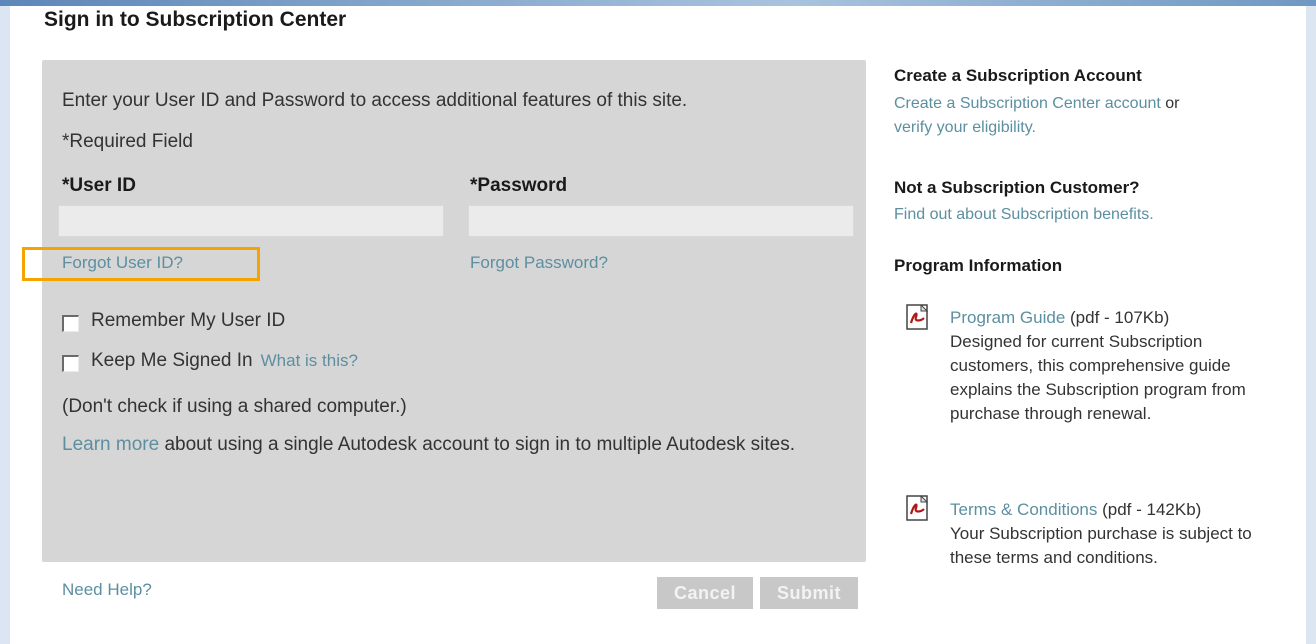  Describe the element at coordinates (127, 141) in the screenshot. I see `required-field-note: *Required Field` at that location.